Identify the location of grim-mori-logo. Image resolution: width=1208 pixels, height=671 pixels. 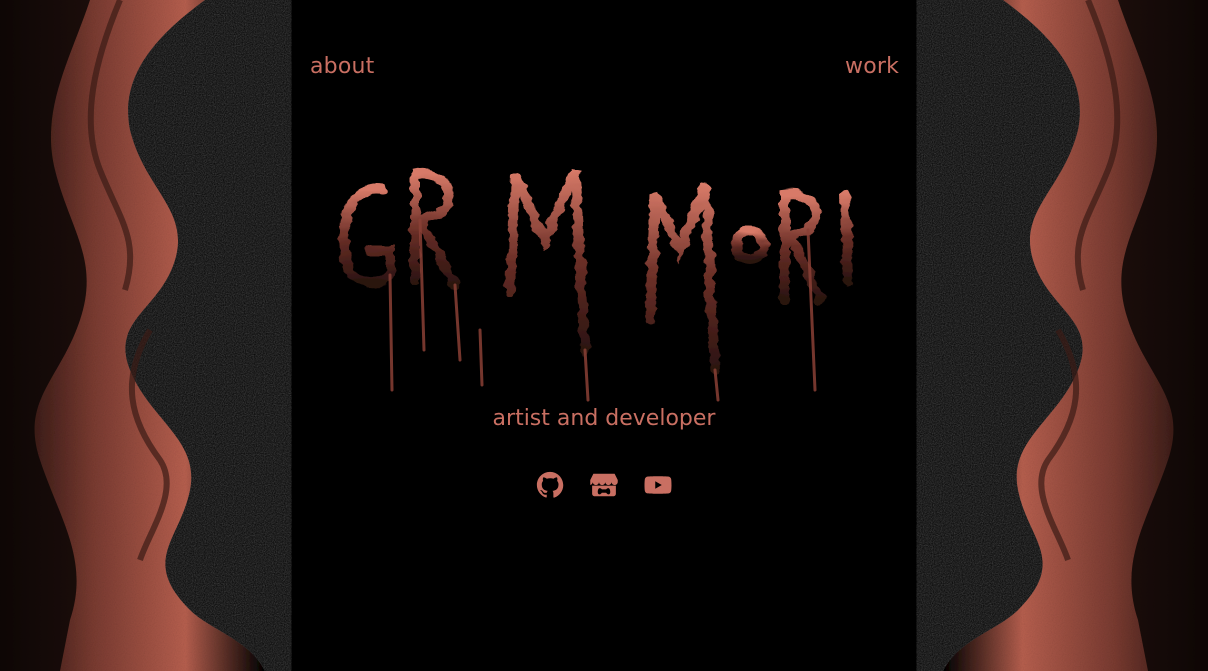
(595, 285).